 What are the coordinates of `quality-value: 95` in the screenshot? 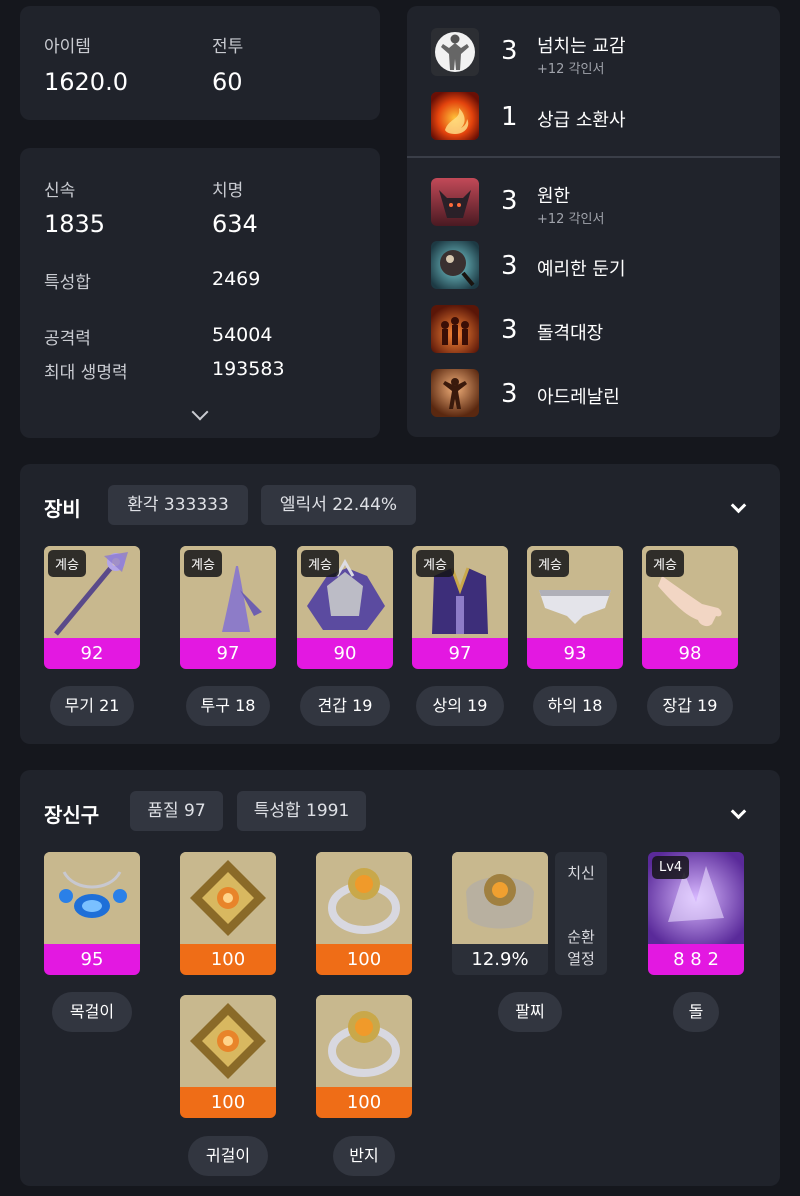 It's located at (92, 959).